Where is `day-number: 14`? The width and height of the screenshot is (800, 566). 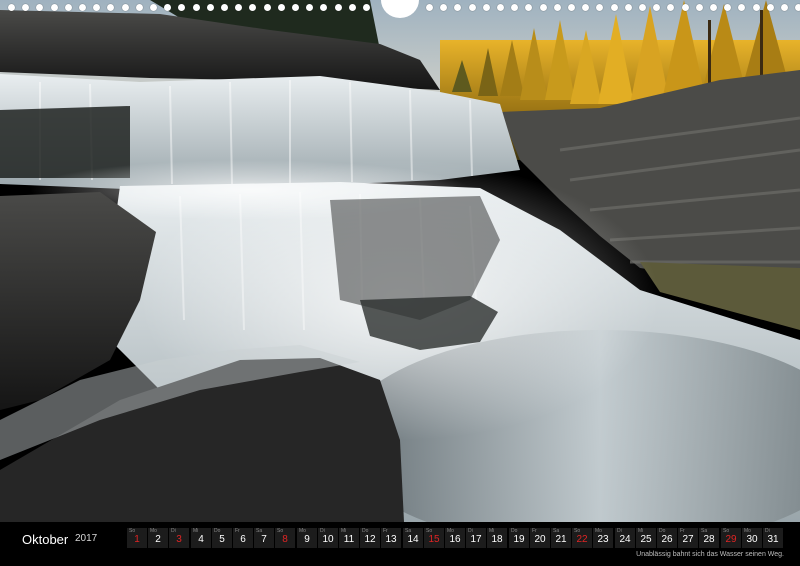 day-number: 14 is located at coordinates (413, 539).